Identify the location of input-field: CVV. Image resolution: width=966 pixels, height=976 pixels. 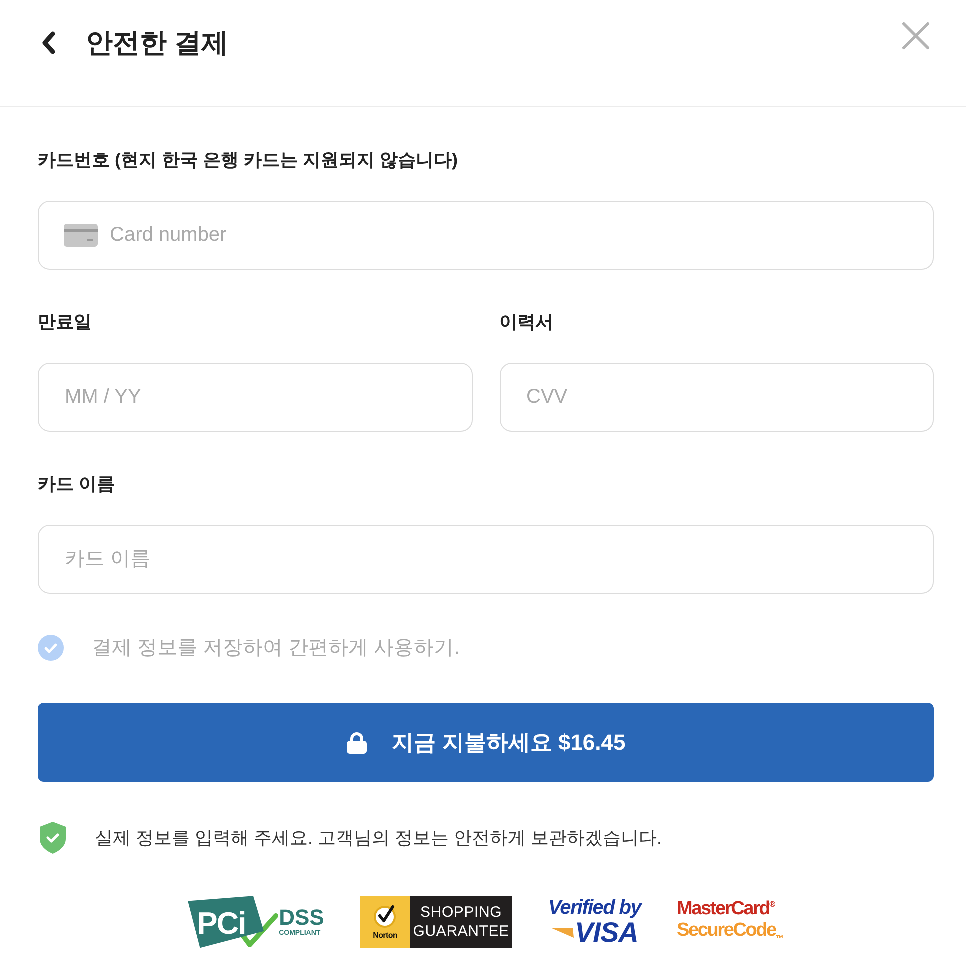
(717, 397).